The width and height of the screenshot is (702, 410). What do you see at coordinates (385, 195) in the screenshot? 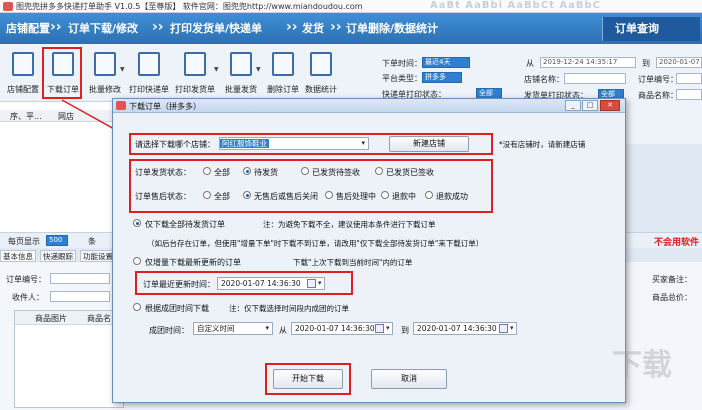
I see `aftersale-radio-refunding` at bounding box center [385, 195].